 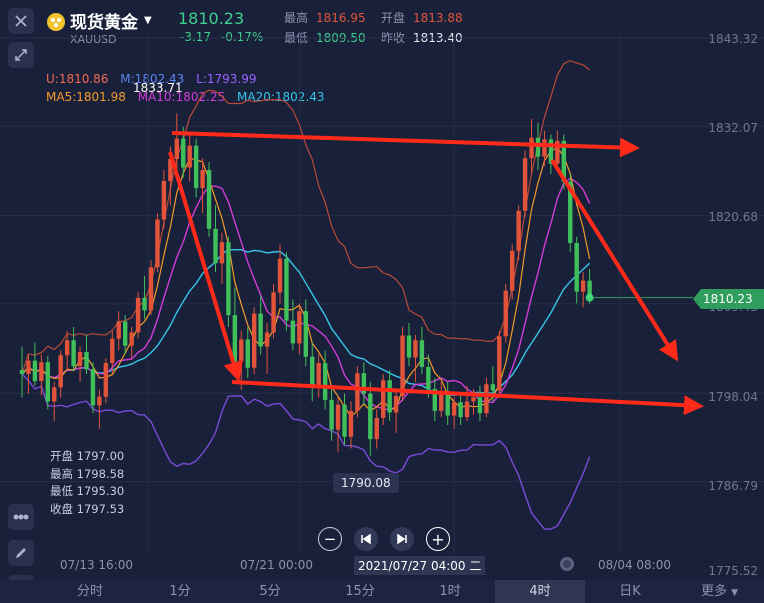 I want to click on annotation-arrow, so click(x=614, y=260).